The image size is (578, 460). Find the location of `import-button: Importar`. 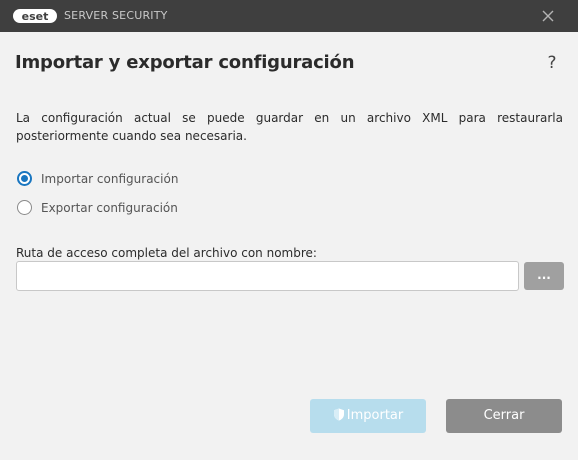

import-button: Importar is located at coordinates (368, 416).